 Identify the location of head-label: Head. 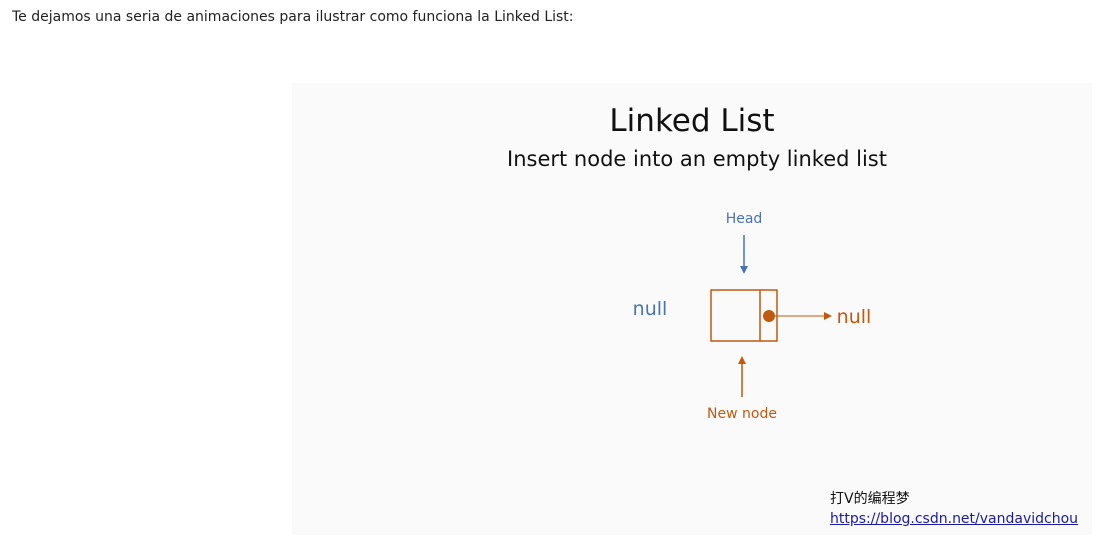
(744, 219).